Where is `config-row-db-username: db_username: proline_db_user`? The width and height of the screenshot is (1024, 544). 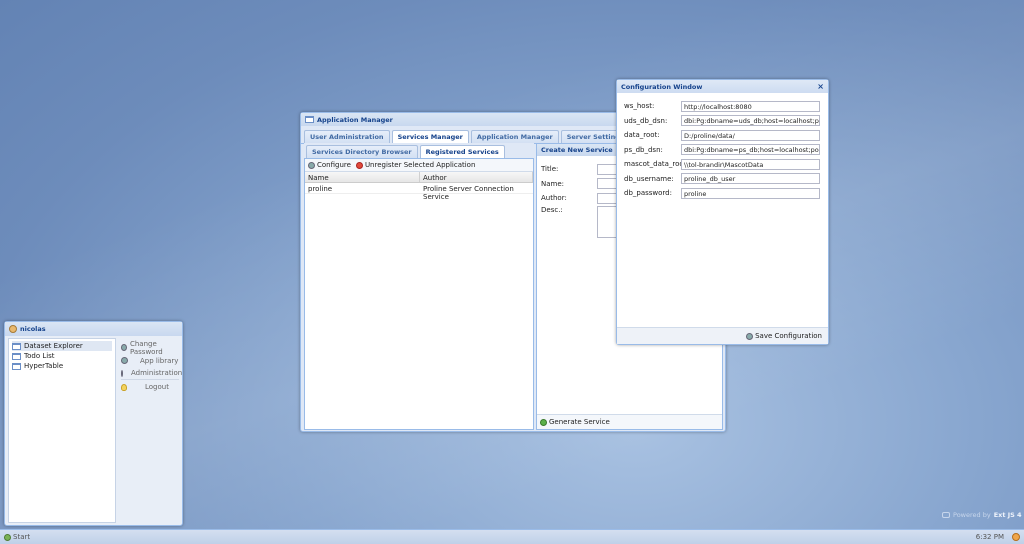 config-row-db-username: db_username: proline_db_user is located at coordinates (722, 179).